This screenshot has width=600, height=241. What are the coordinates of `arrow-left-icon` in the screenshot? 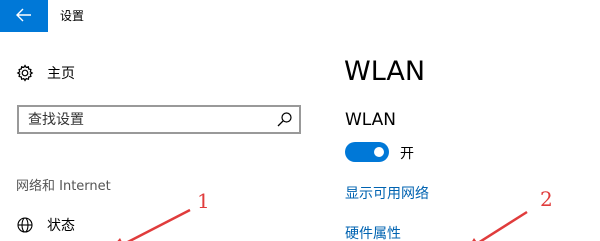 It's located at (24, 16).